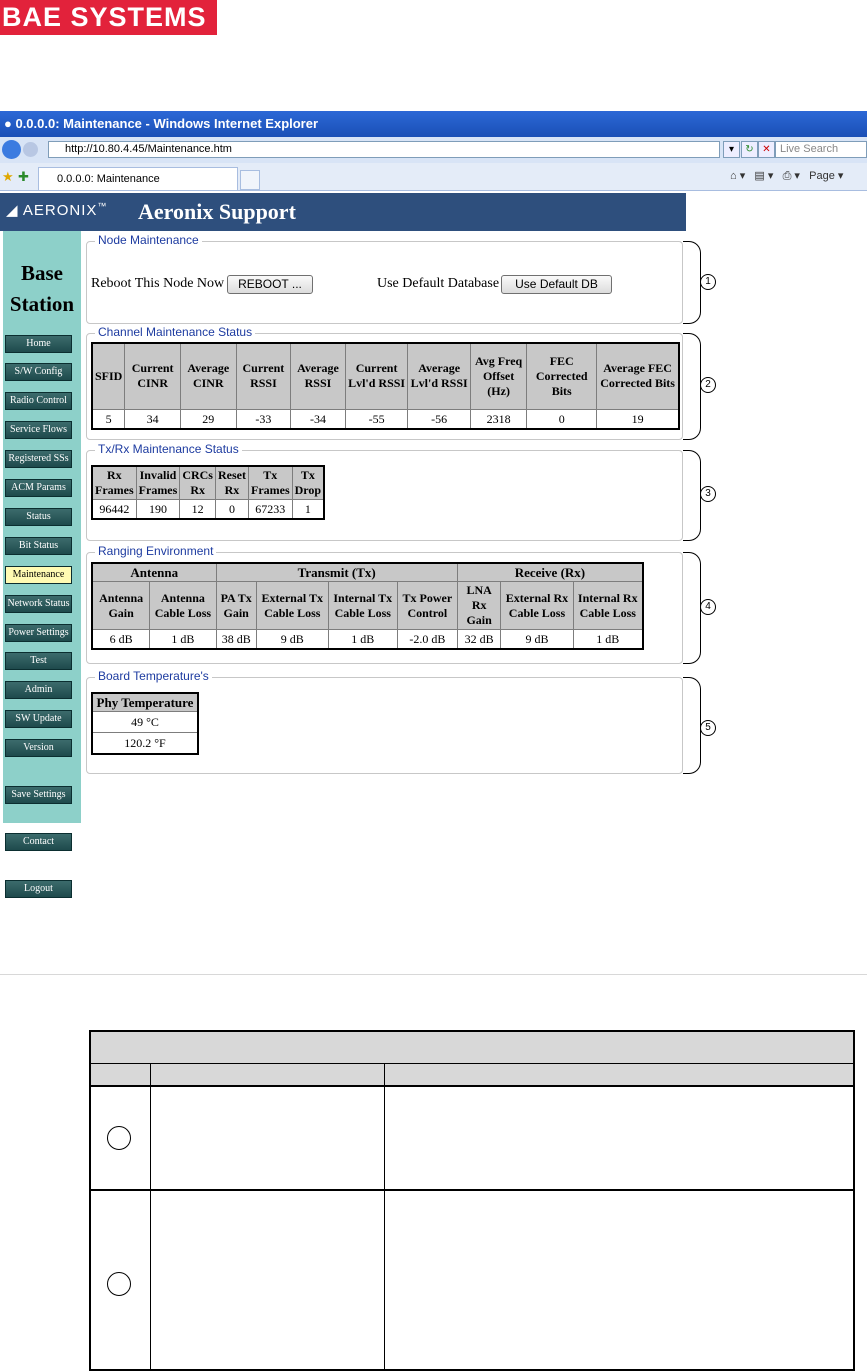 The height and width of the screenshot is (1371, 867). Describe the element at coordinates (114, 482) in the screenshot. I see `col-rx-frames: Rx Frames` at that location.